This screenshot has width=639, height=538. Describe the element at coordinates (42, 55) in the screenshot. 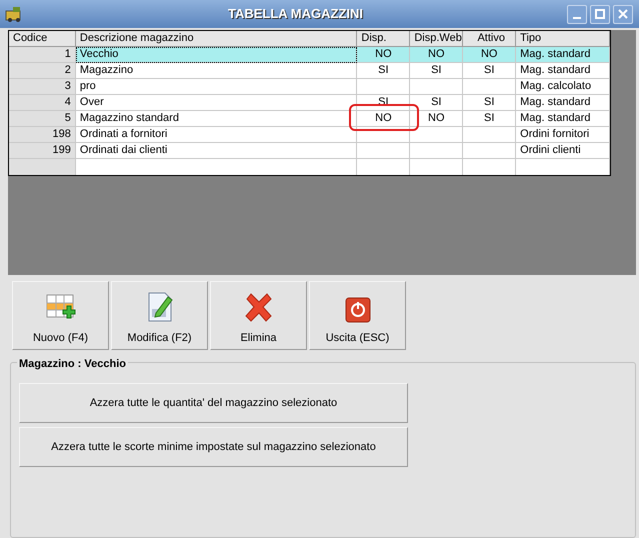

I see `row-header: 1` at that location.